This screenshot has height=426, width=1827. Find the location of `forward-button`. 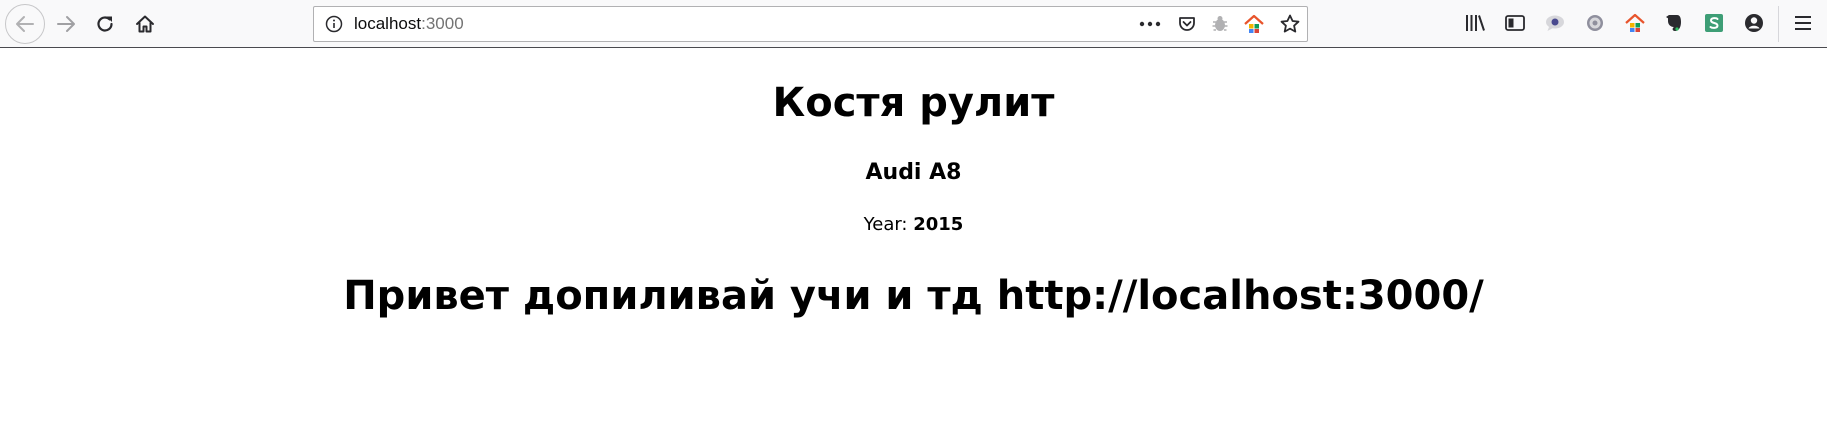

forward-button is located at coordinates (66, 24).